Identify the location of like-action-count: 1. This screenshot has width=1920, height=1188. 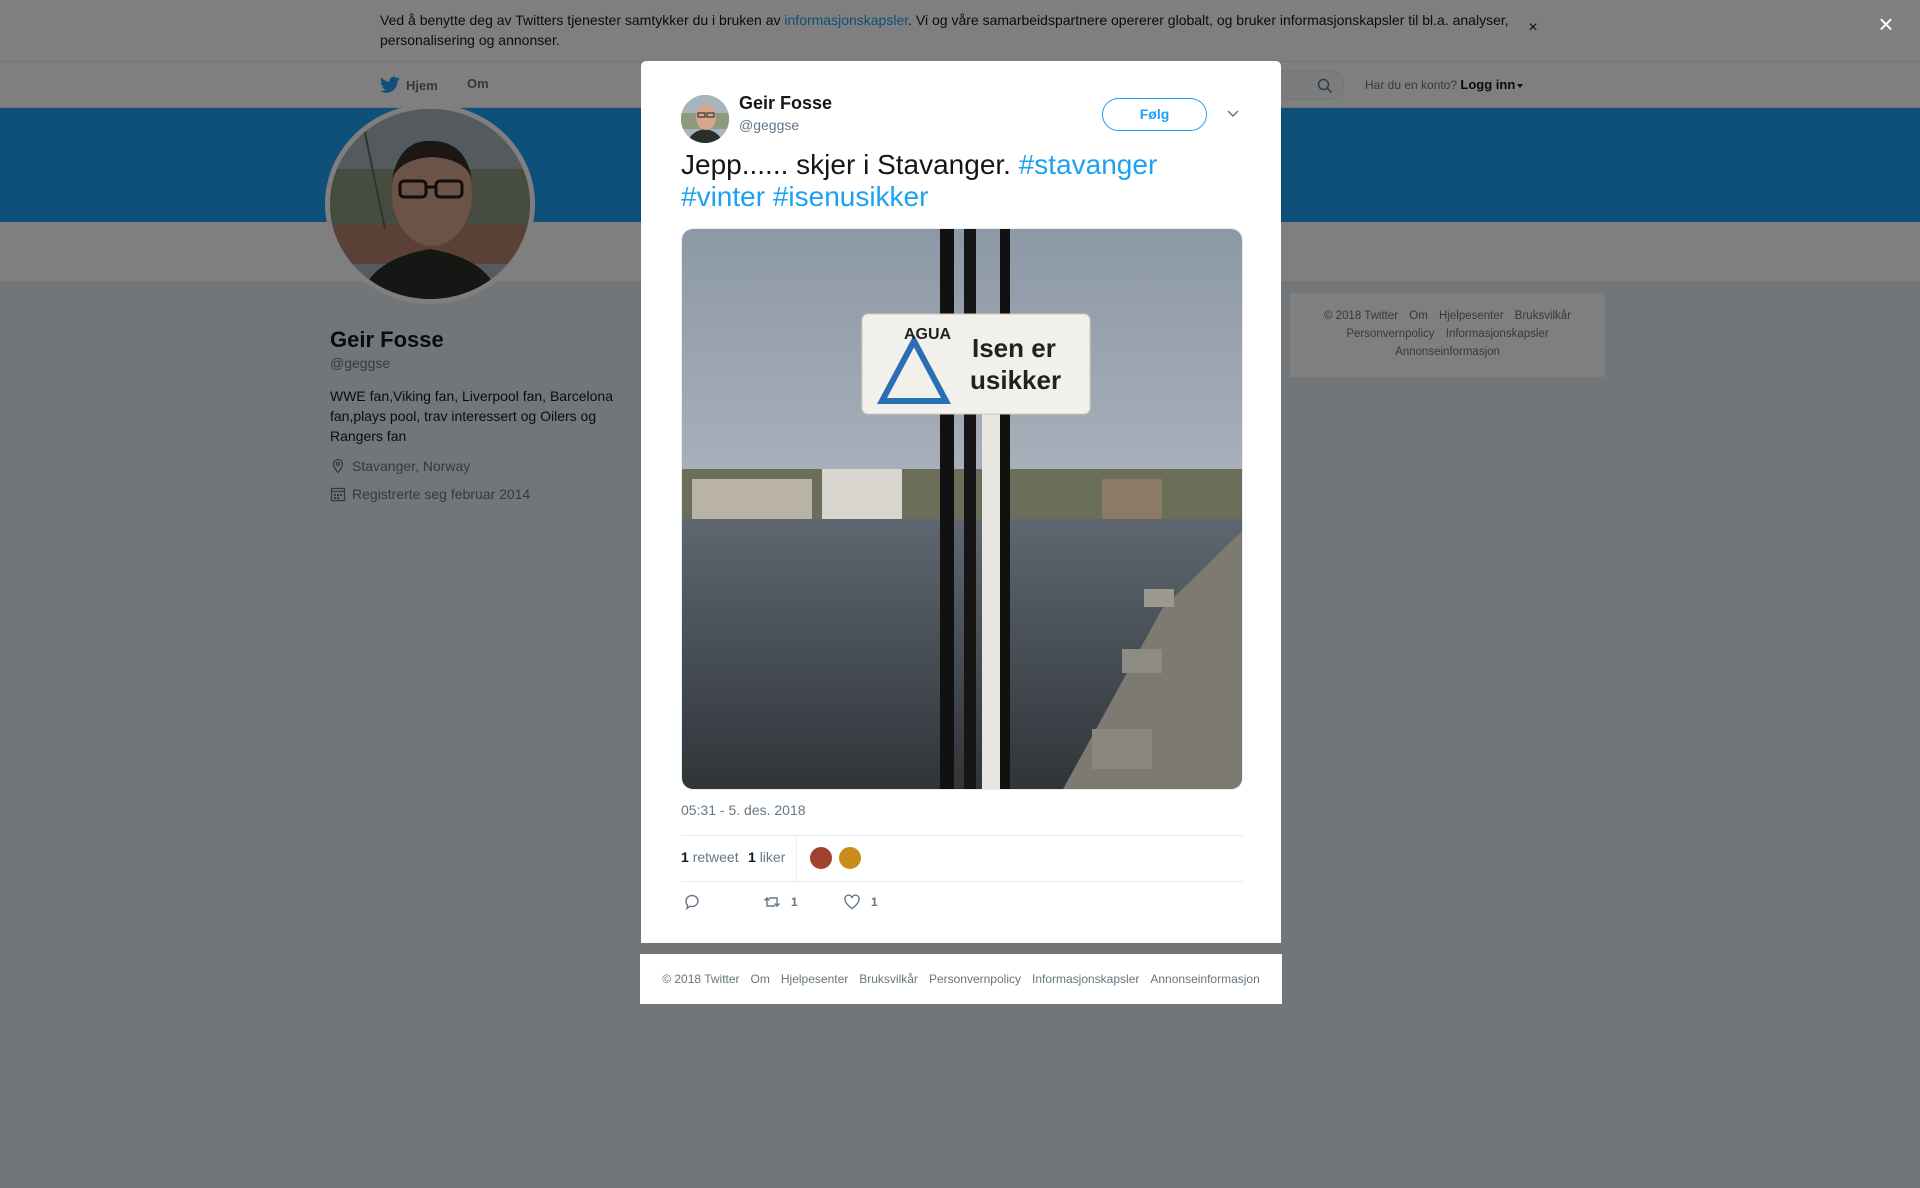
(874, 902).